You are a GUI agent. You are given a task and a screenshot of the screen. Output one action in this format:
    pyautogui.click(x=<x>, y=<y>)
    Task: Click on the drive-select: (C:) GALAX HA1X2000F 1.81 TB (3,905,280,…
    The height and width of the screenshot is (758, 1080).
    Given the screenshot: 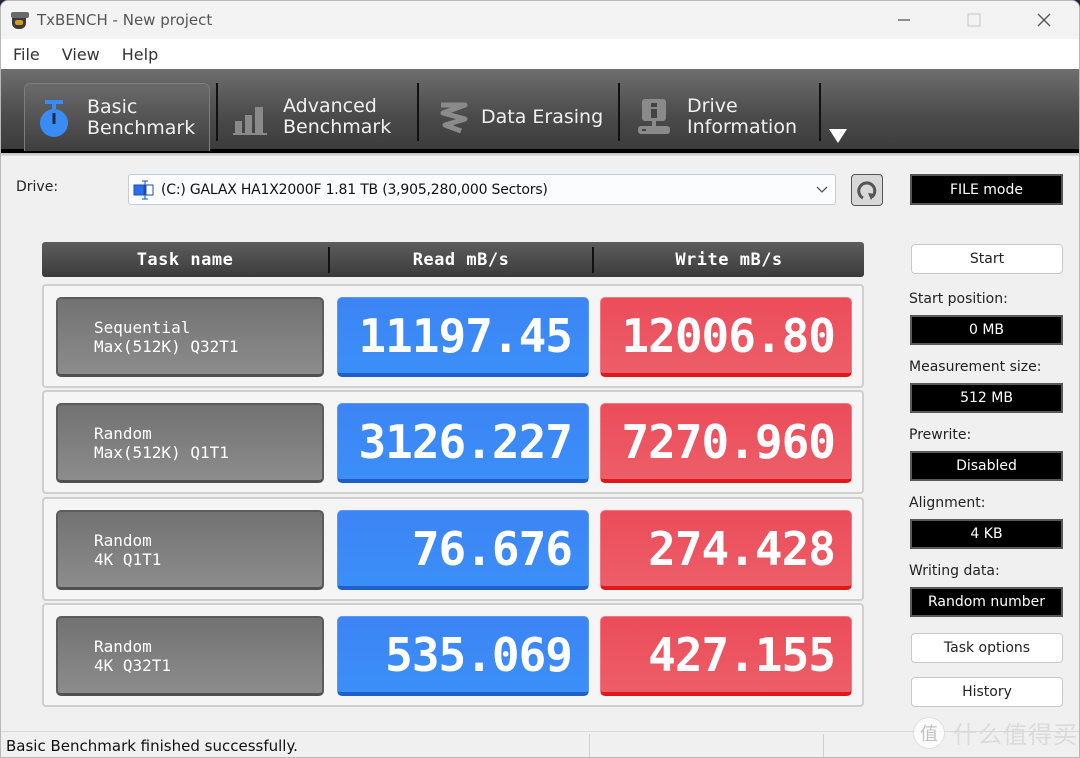 What is the action you would take?
    pyautogui.click(x=482, y=189)
    